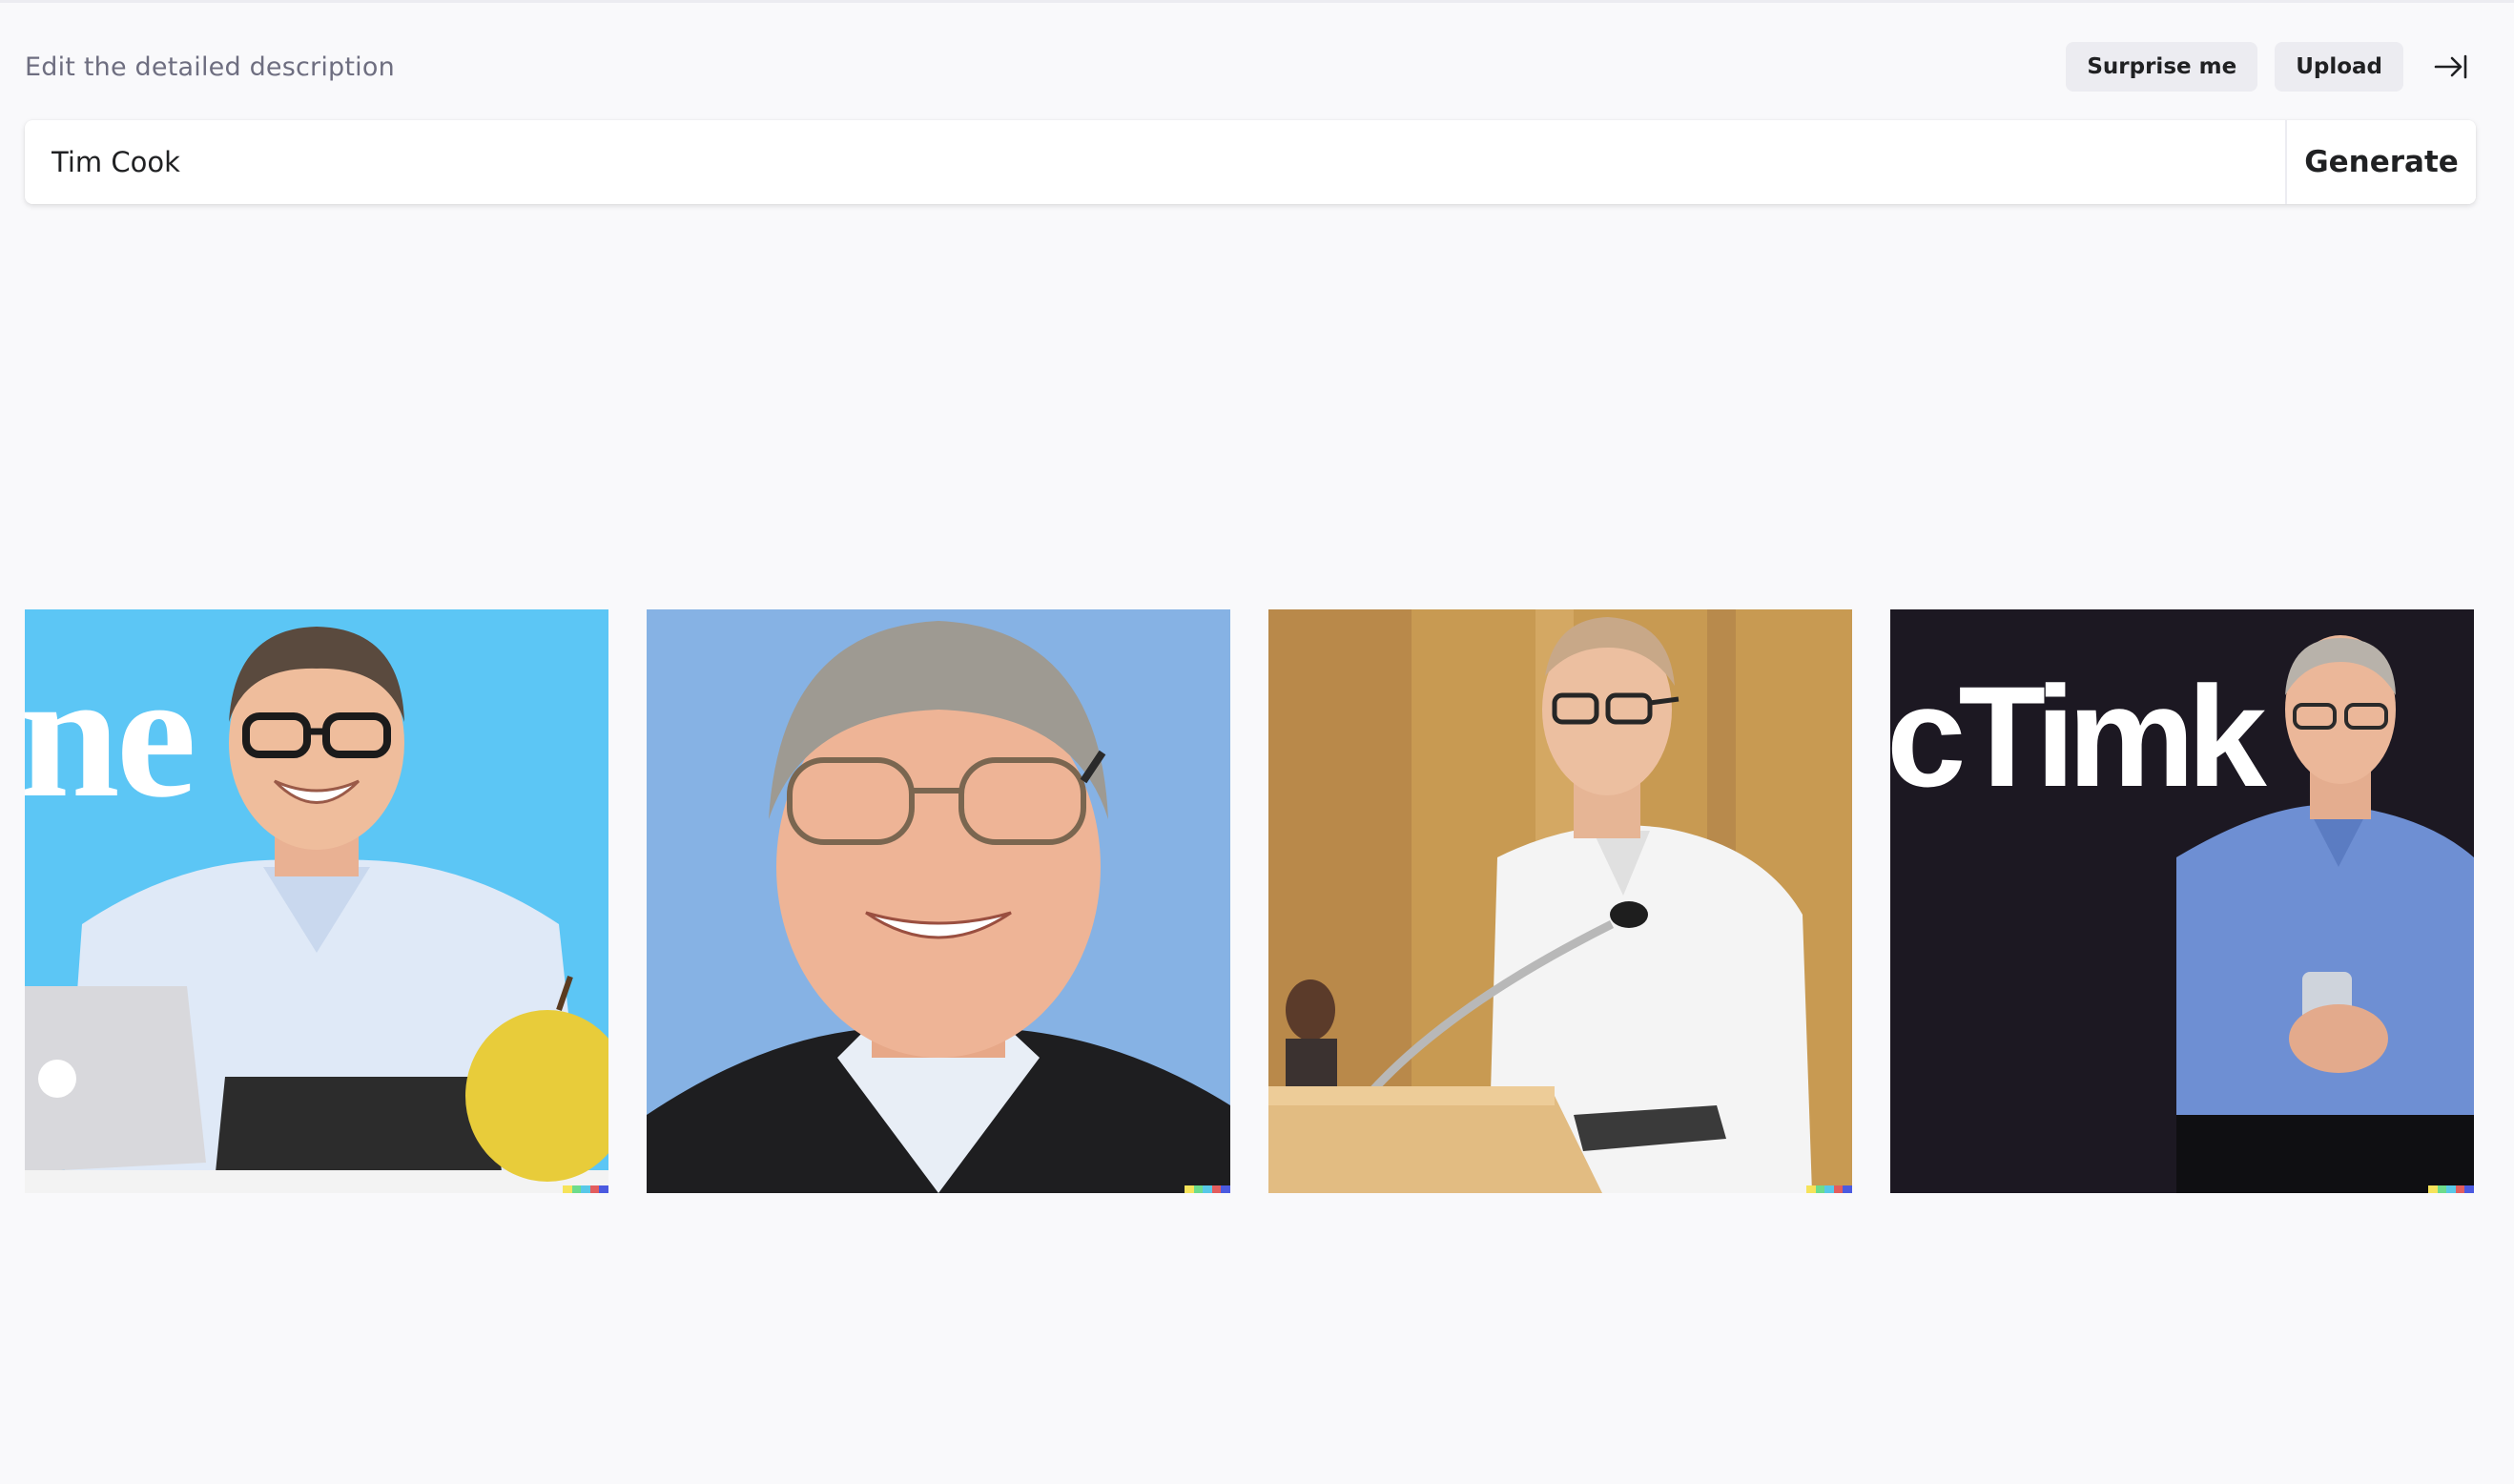  I want to click on generated-image-3-art, so click(1560, 901).